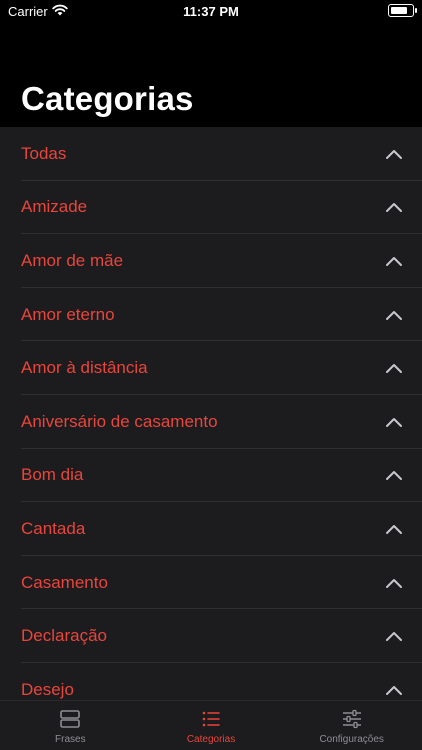 This screenshot has width=422, height=750. I want to click on tab-configuracoes: Configurações, so click(351, 725).